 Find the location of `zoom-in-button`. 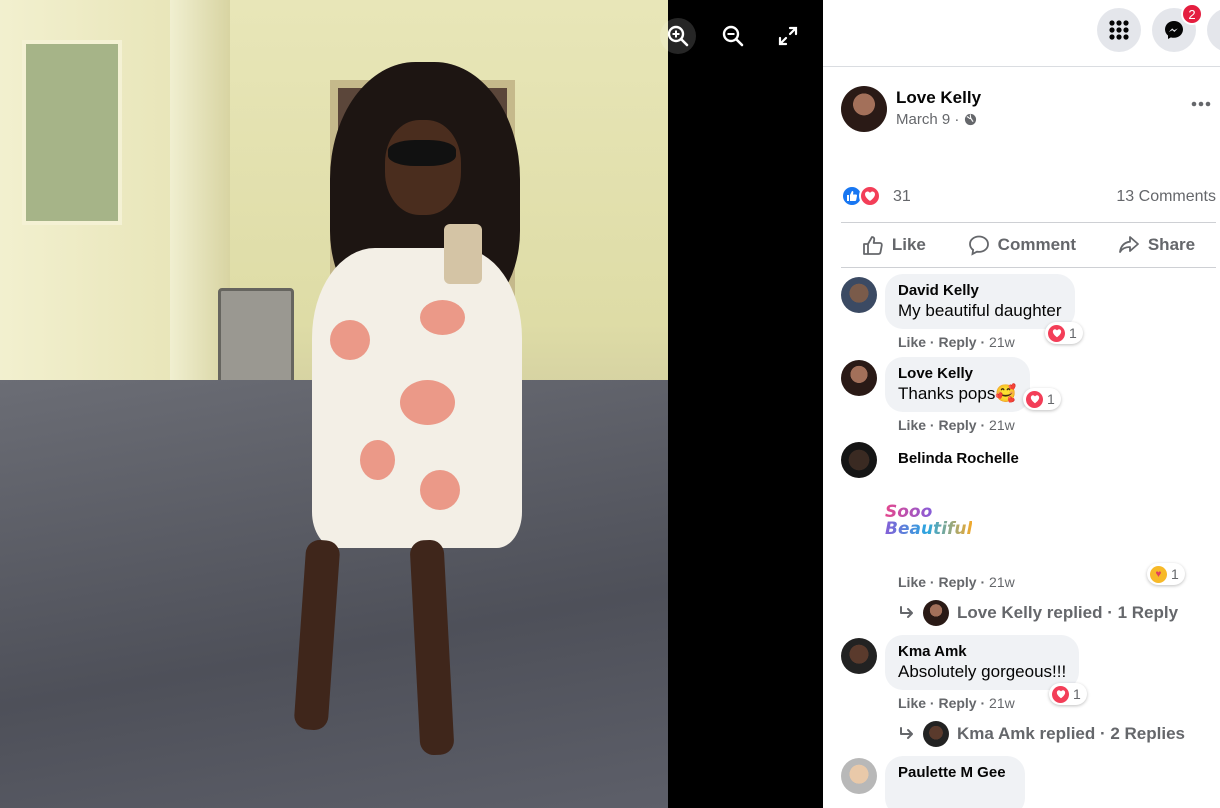

zoom-in-button is located at coordinates (678, 36).